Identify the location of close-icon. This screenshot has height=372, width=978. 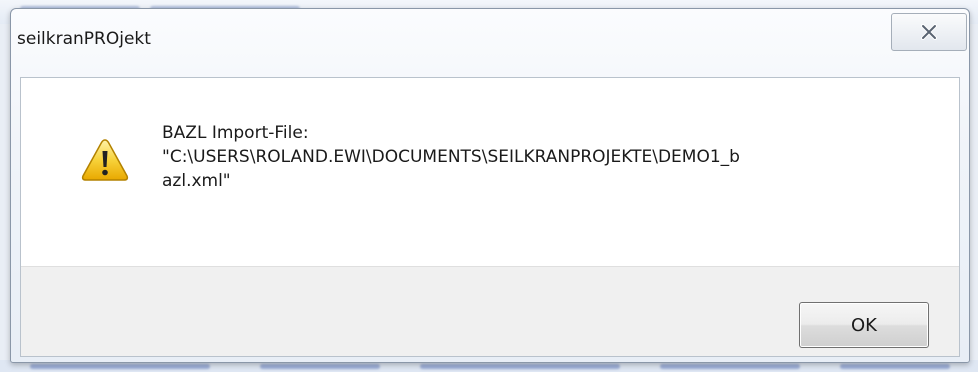
(929, 32).